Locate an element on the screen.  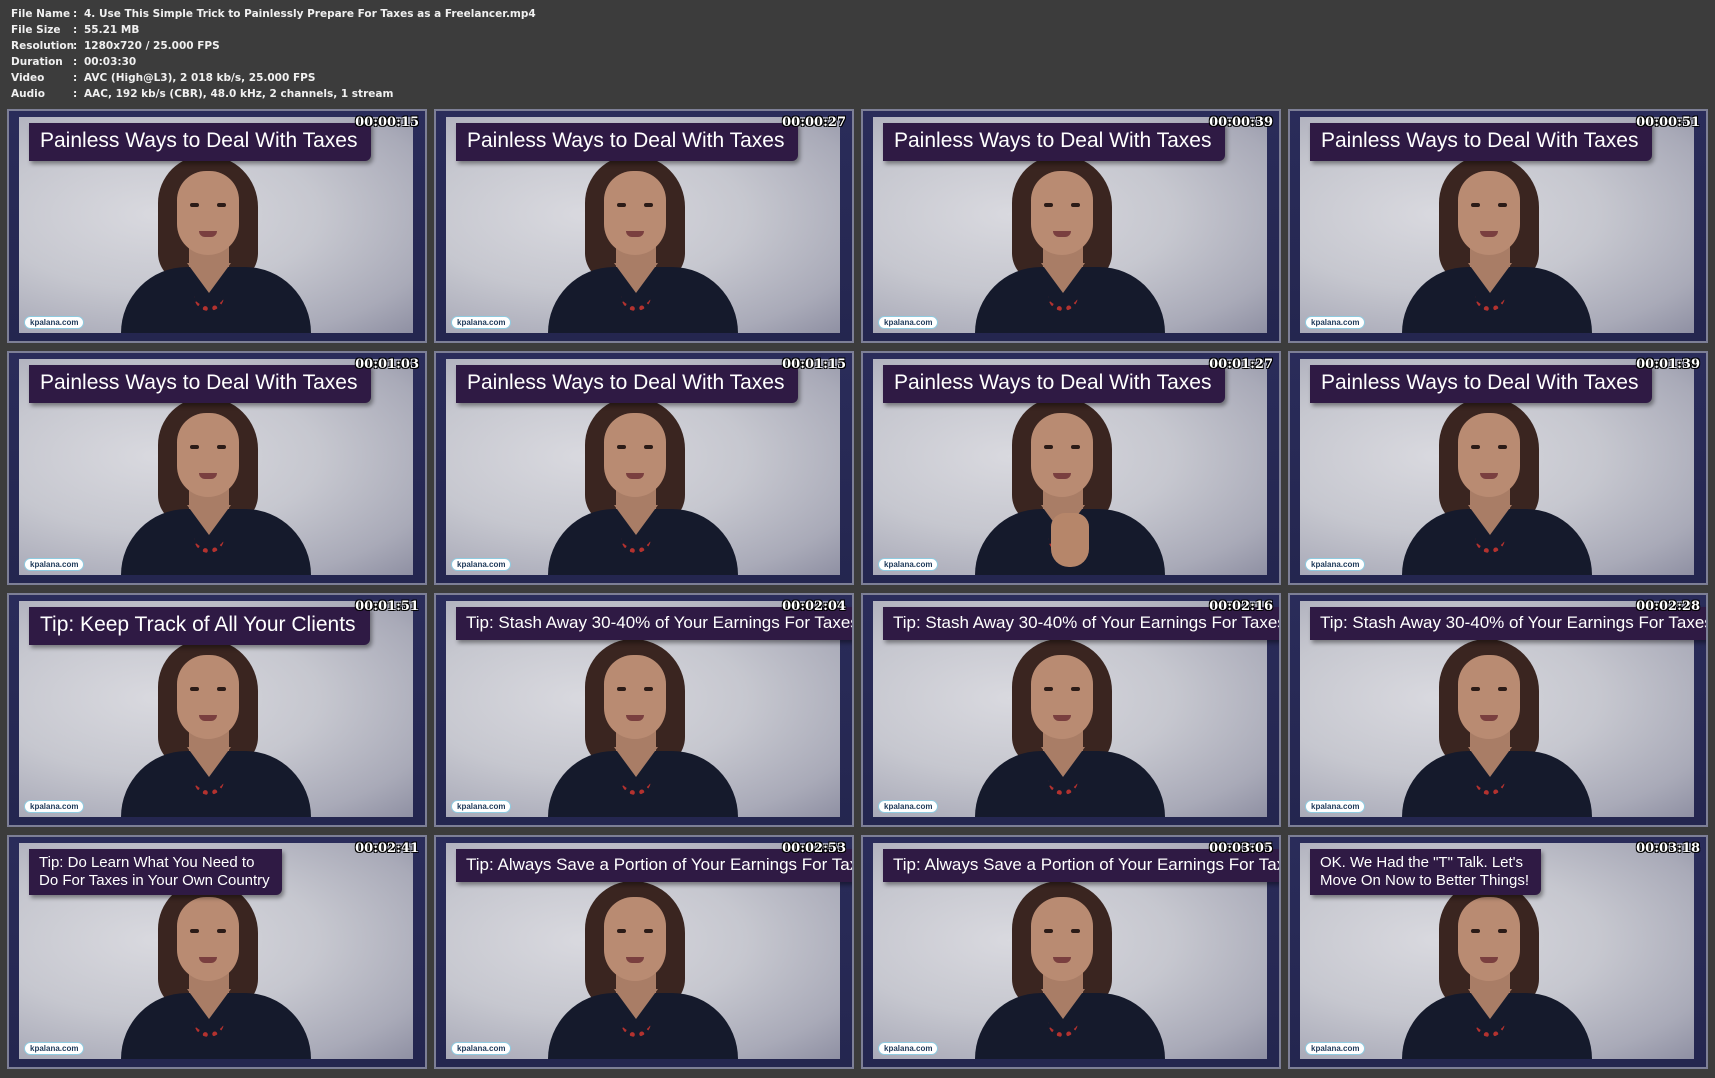
timestamp: 00:02:53 is located at coordinates (814, 848).